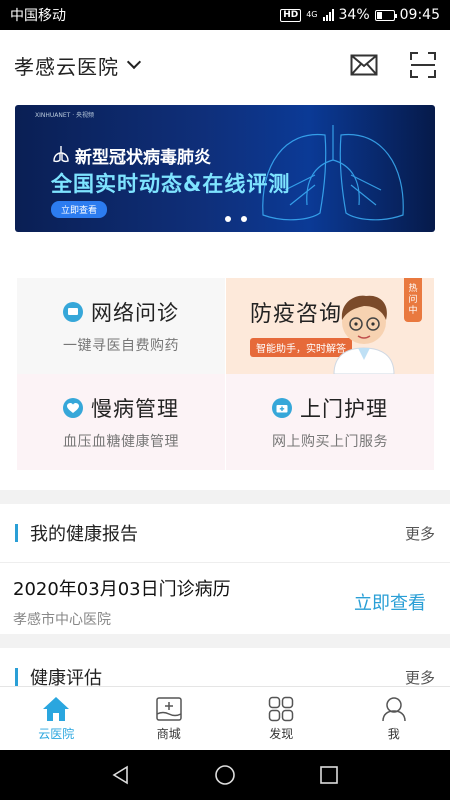 The image size is (450, 800). Describe the element at coordinates (420, 533) in the screenshot. I see `health-report-more-link: 更多` at that location.